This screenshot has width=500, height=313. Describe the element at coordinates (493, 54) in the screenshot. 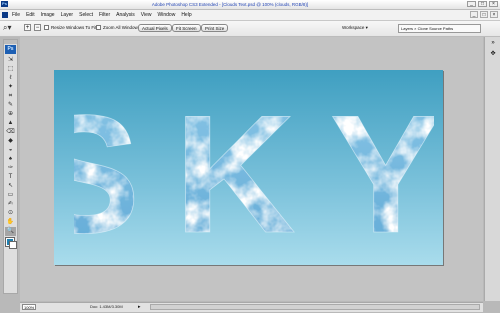

I see `navigator-panel-icon: ✥` at that location.